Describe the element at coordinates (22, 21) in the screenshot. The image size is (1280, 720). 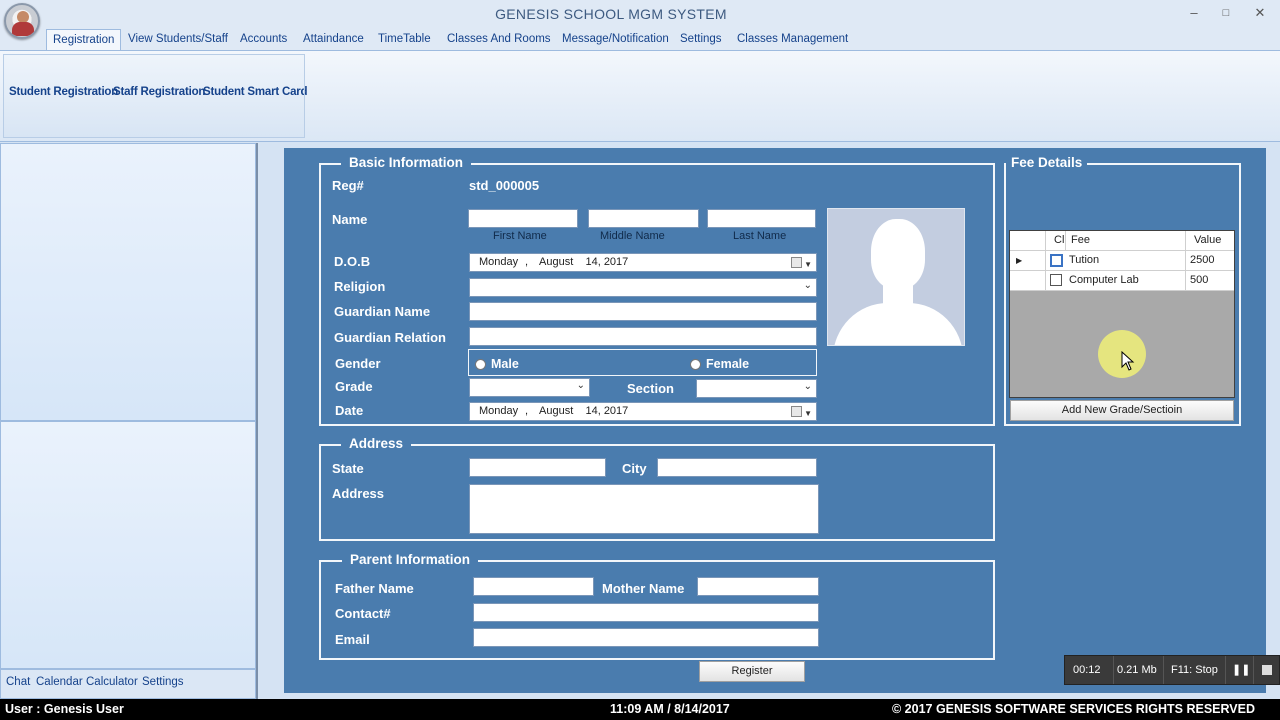
I see `app-logo-icon` at that location.